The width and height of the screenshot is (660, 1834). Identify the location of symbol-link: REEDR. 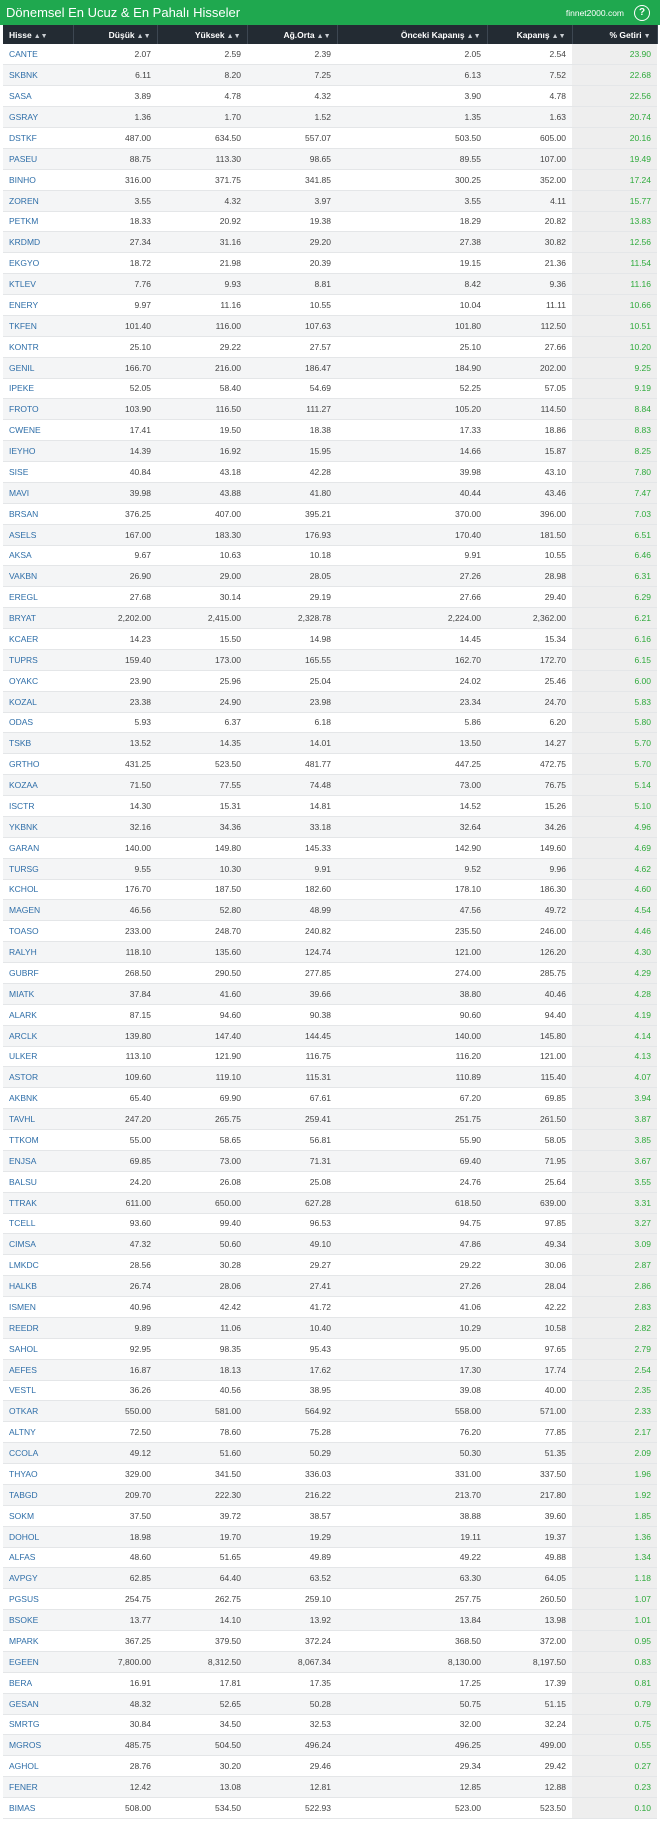
(38, 1328).